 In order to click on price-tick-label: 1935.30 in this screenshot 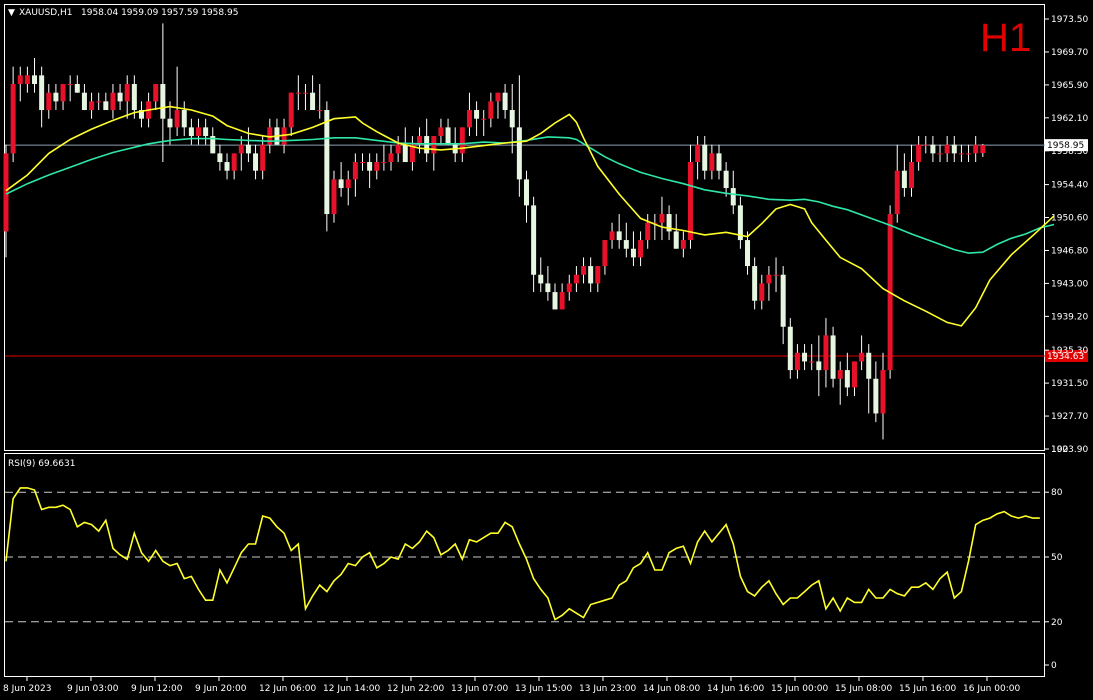, I will do `click(1069, 351)`.